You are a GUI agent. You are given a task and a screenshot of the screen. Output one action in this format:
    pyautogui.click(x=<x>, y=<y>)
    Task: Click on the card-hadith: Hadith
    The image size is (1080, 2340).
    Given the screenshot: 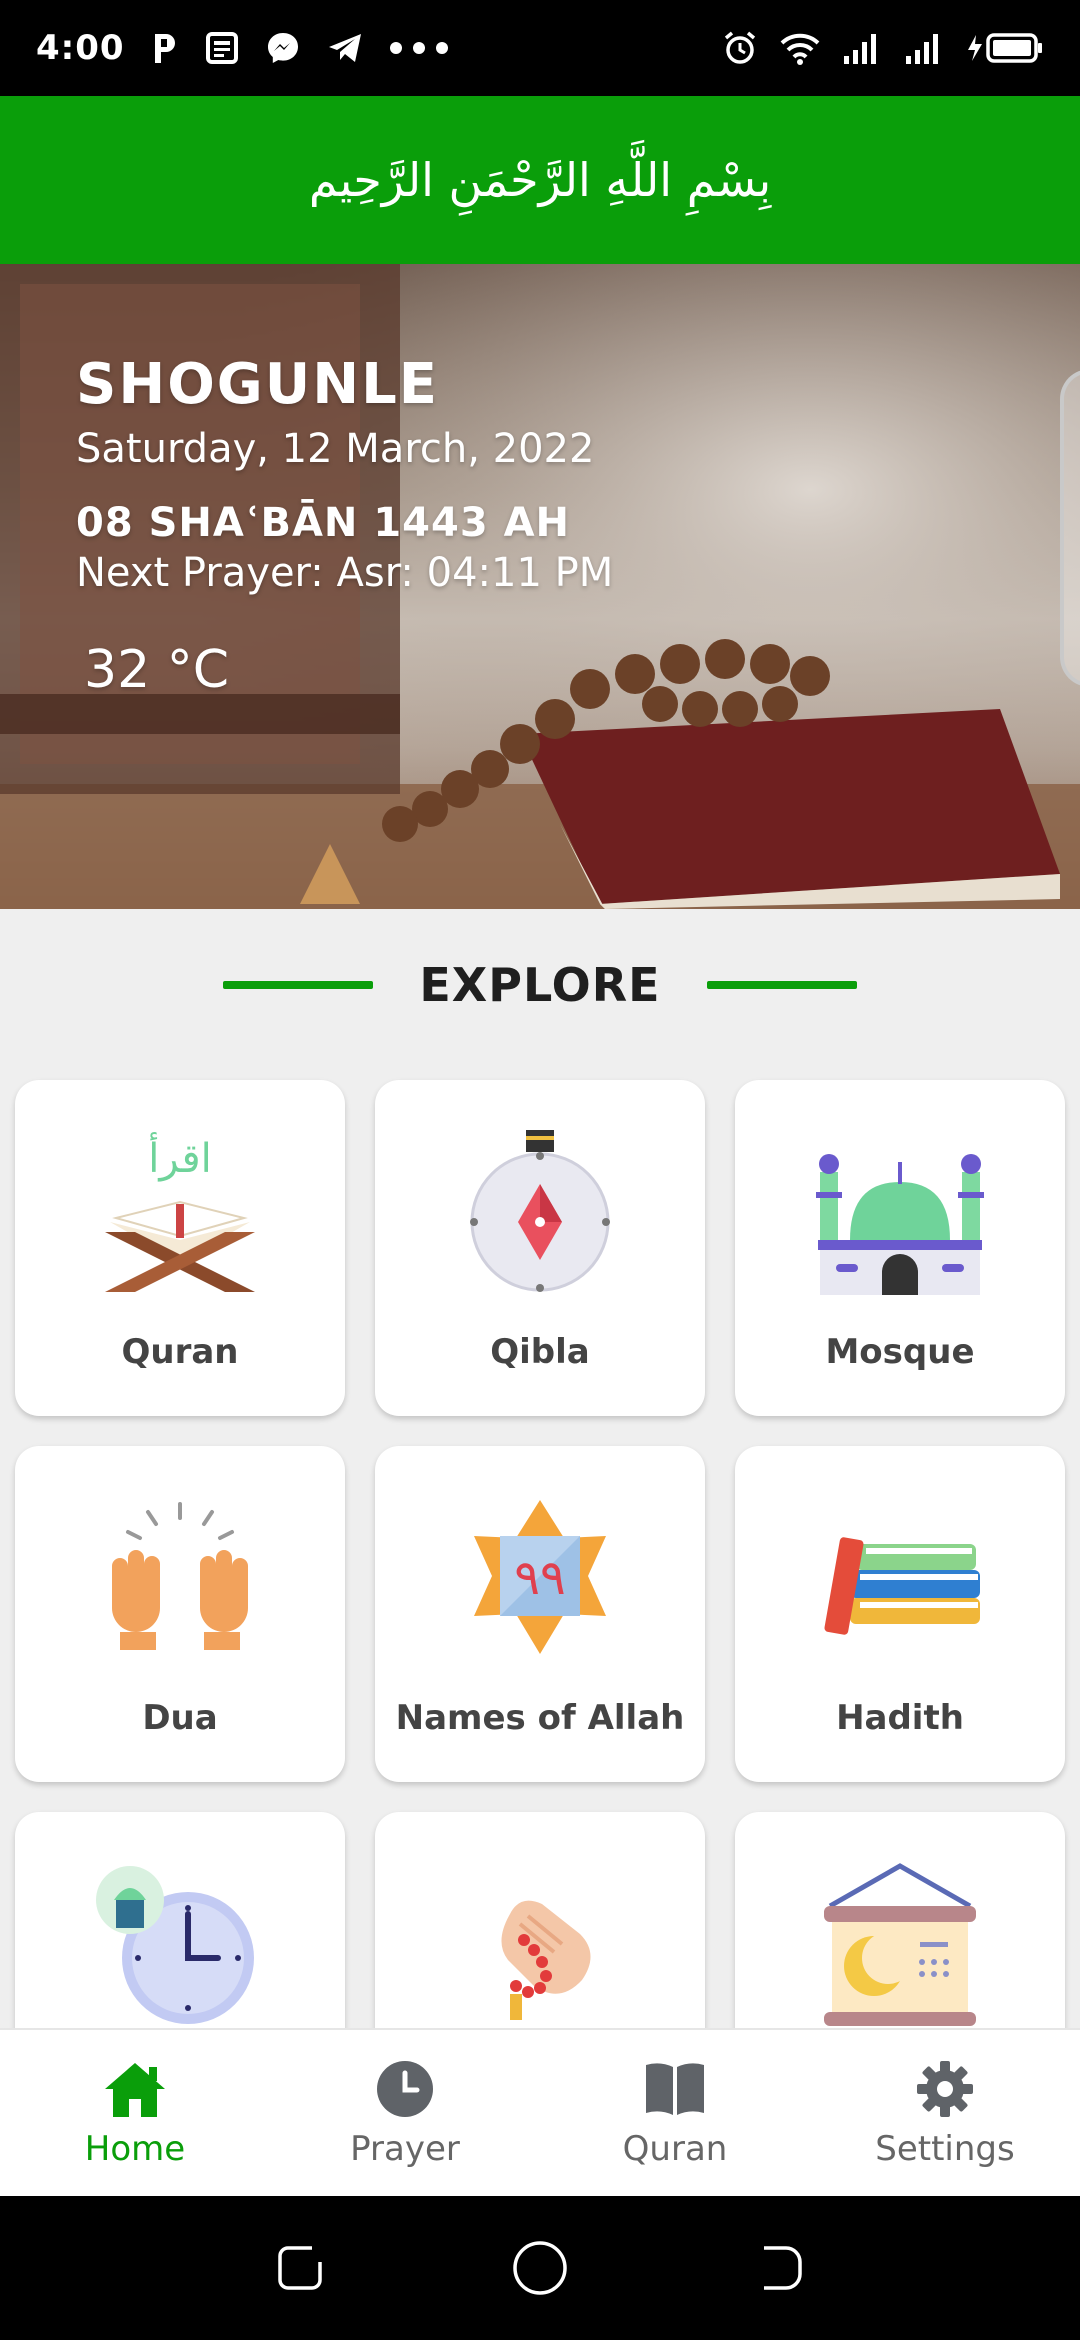 What is the action you would take?
    pyautogui.click(x=900, y=1614)
    